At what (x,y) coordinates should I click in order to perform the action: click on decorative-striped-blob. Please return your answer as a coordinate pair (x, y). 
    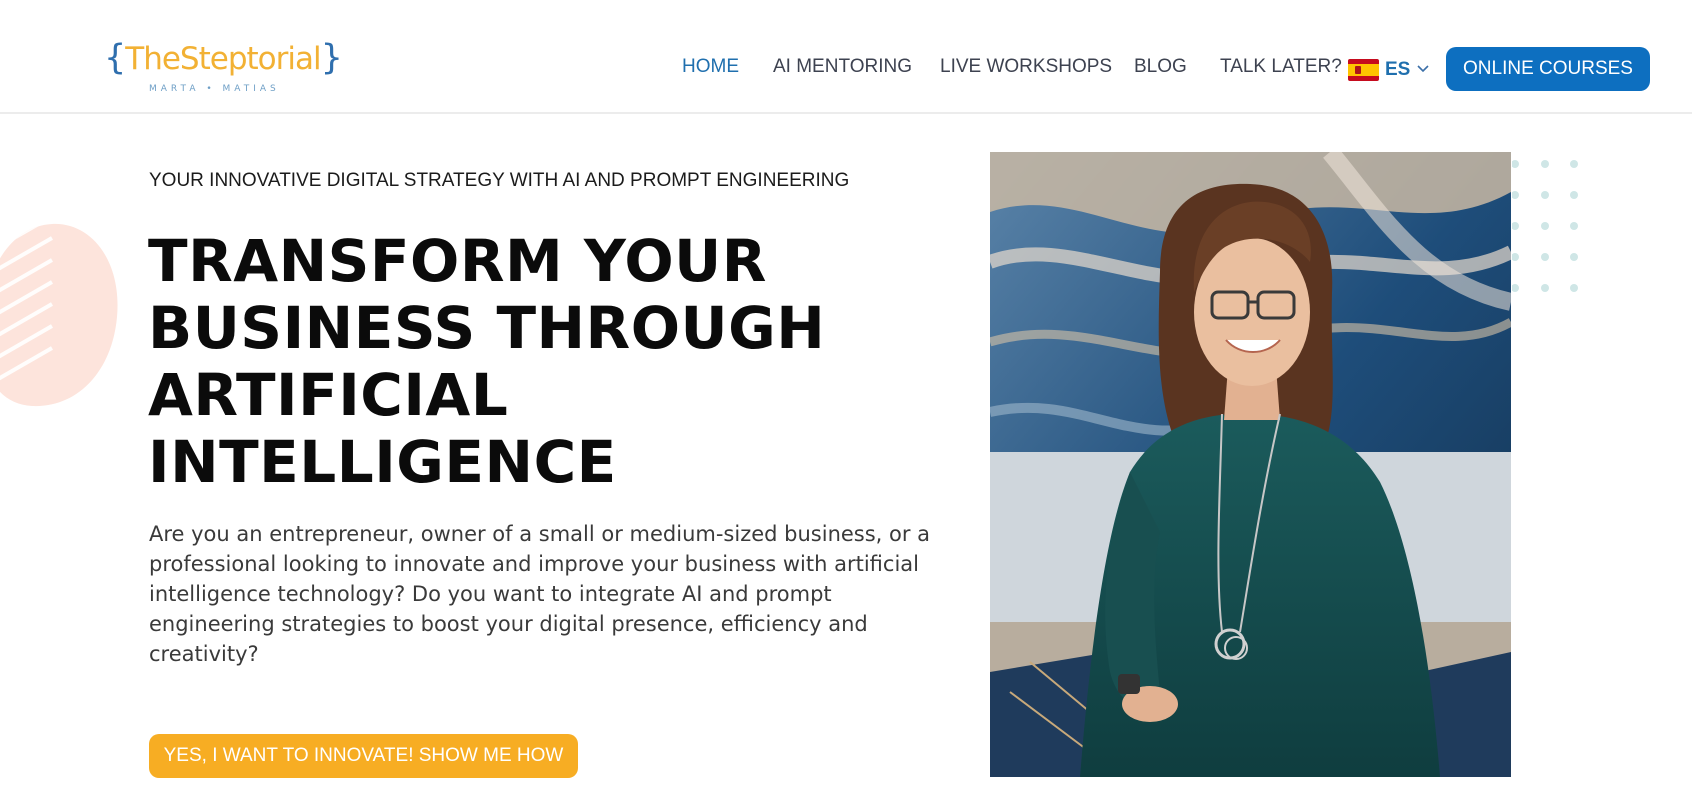
    Looking at the image, I should click on (59, 315).